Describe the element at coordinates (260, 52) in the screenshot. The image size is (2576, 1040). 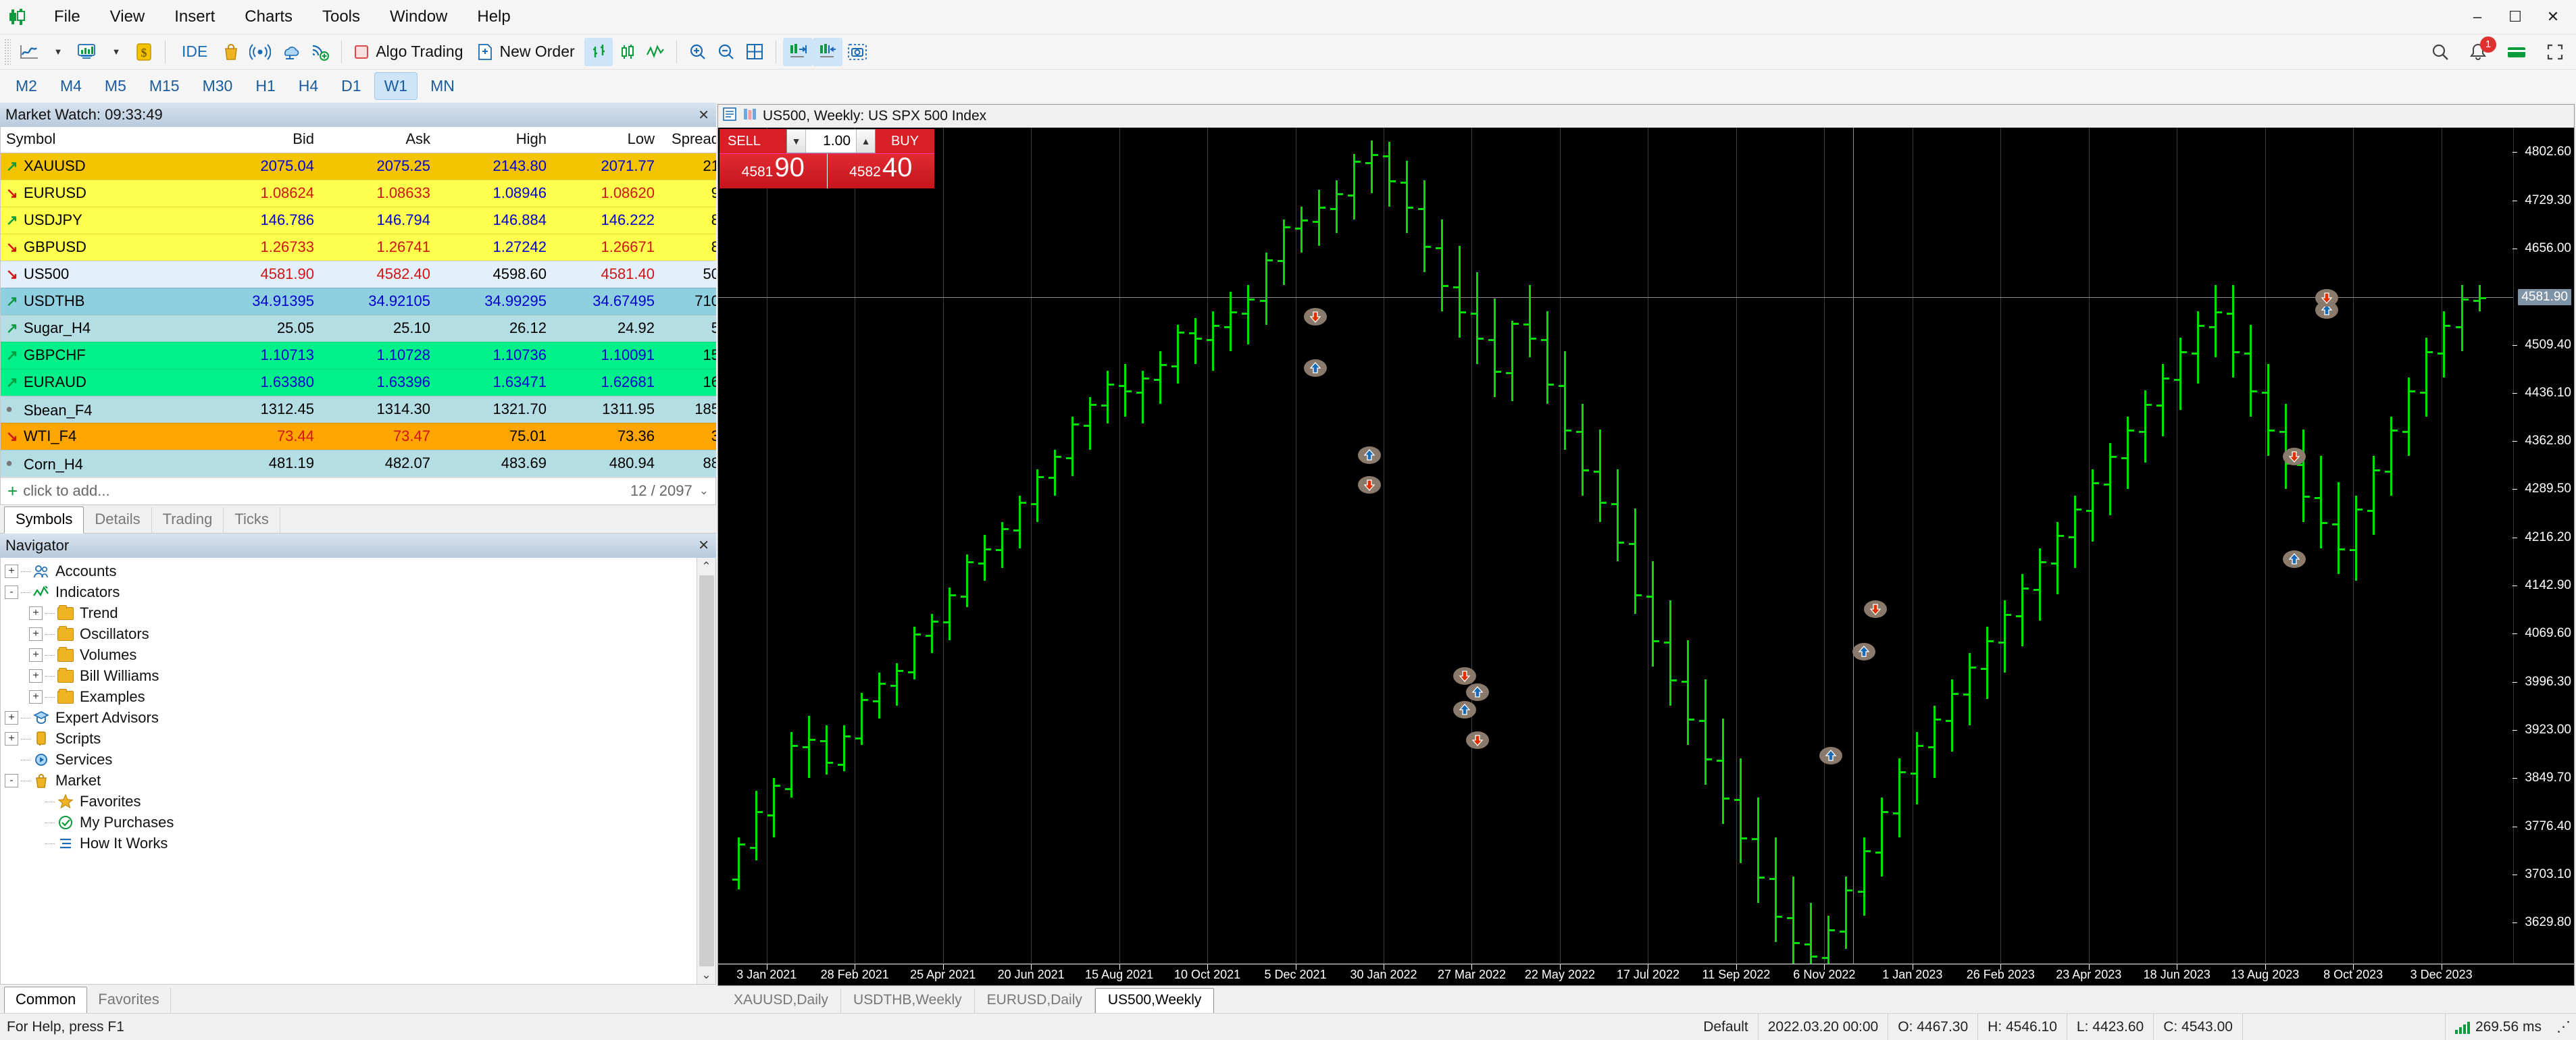
I see `signals-icon` at that location.